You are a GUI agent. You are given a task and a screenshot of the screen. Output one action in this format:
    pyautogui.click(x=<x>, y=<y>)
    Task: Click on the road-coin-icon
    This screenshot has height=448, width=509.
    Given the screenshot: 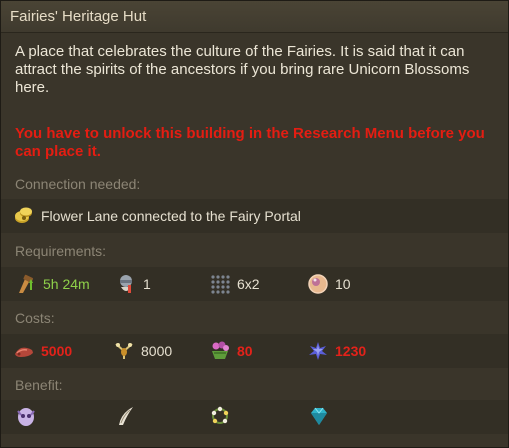 What is the action you would take?
    pyautogui.click(x=24, y=216)
    